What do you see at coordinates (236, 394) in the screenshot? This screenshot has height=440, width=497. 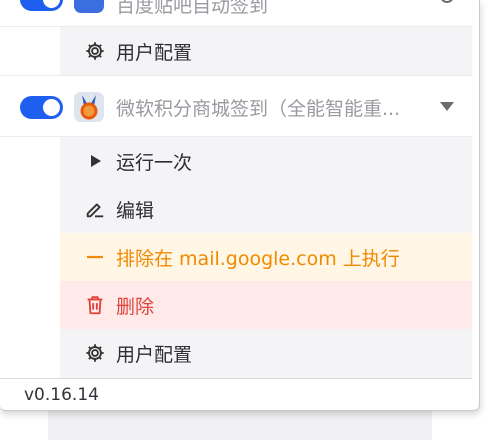 I see `popup-footer: v0.16.14` at bounding box center [236, 394].